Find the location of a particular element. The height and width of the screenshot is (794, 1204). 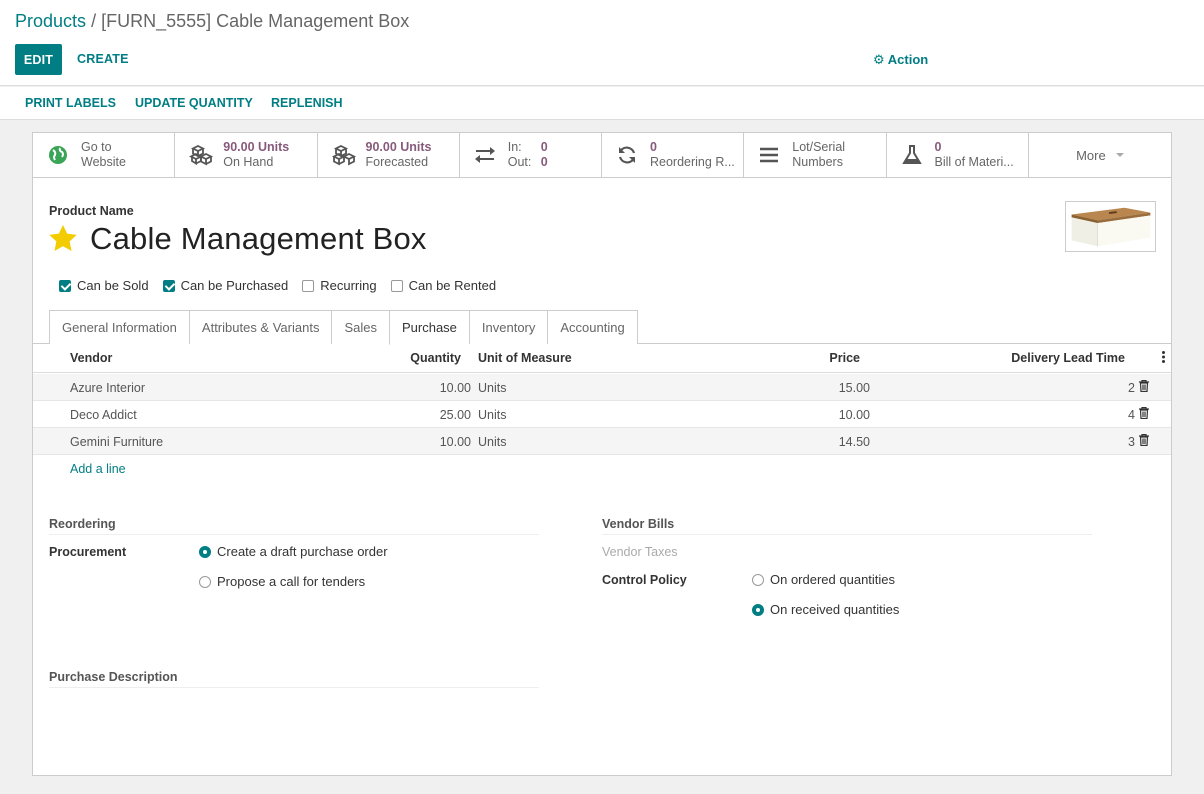

column-vendor: Vendor is located at coordinates (91, 358).